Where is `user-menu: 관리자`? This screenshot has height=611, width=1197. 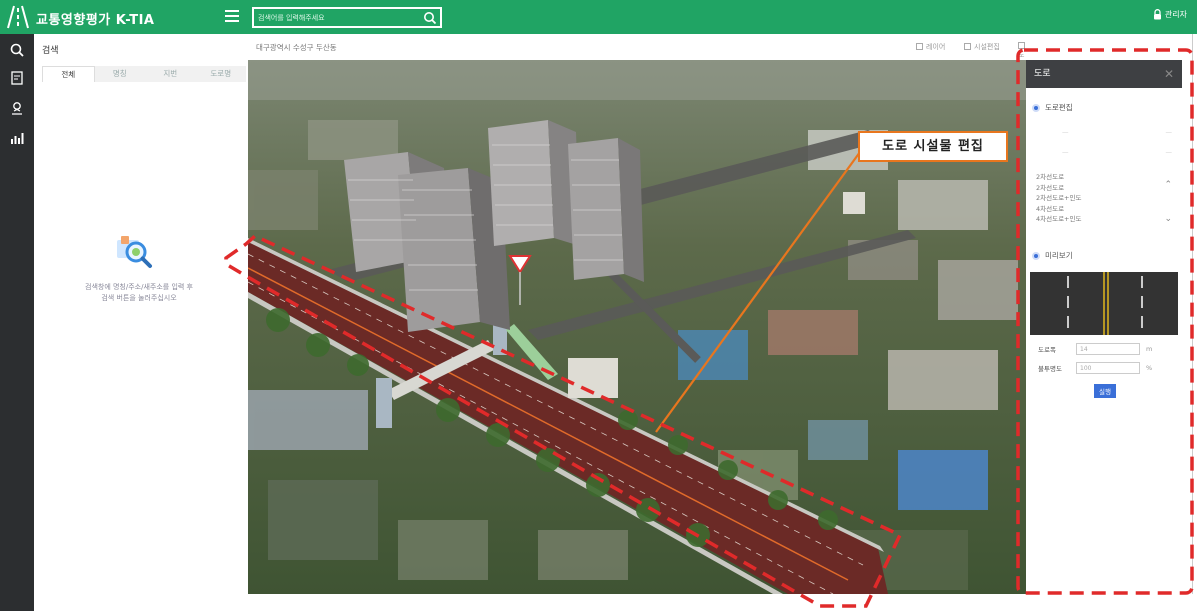
user-menu: 관리자 is located at coordinates (1170, 14).